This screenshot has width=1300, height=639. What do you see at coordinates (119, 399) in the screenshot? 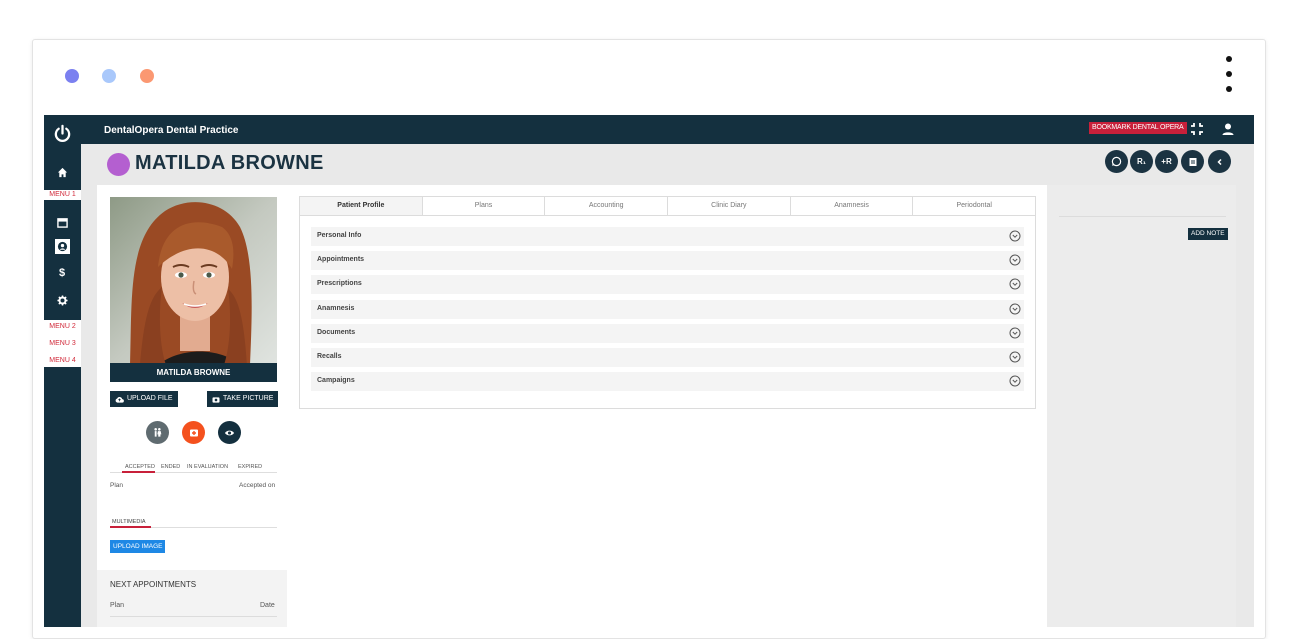
I see `cloud-upload-icon` at bounding box center [119, 399].